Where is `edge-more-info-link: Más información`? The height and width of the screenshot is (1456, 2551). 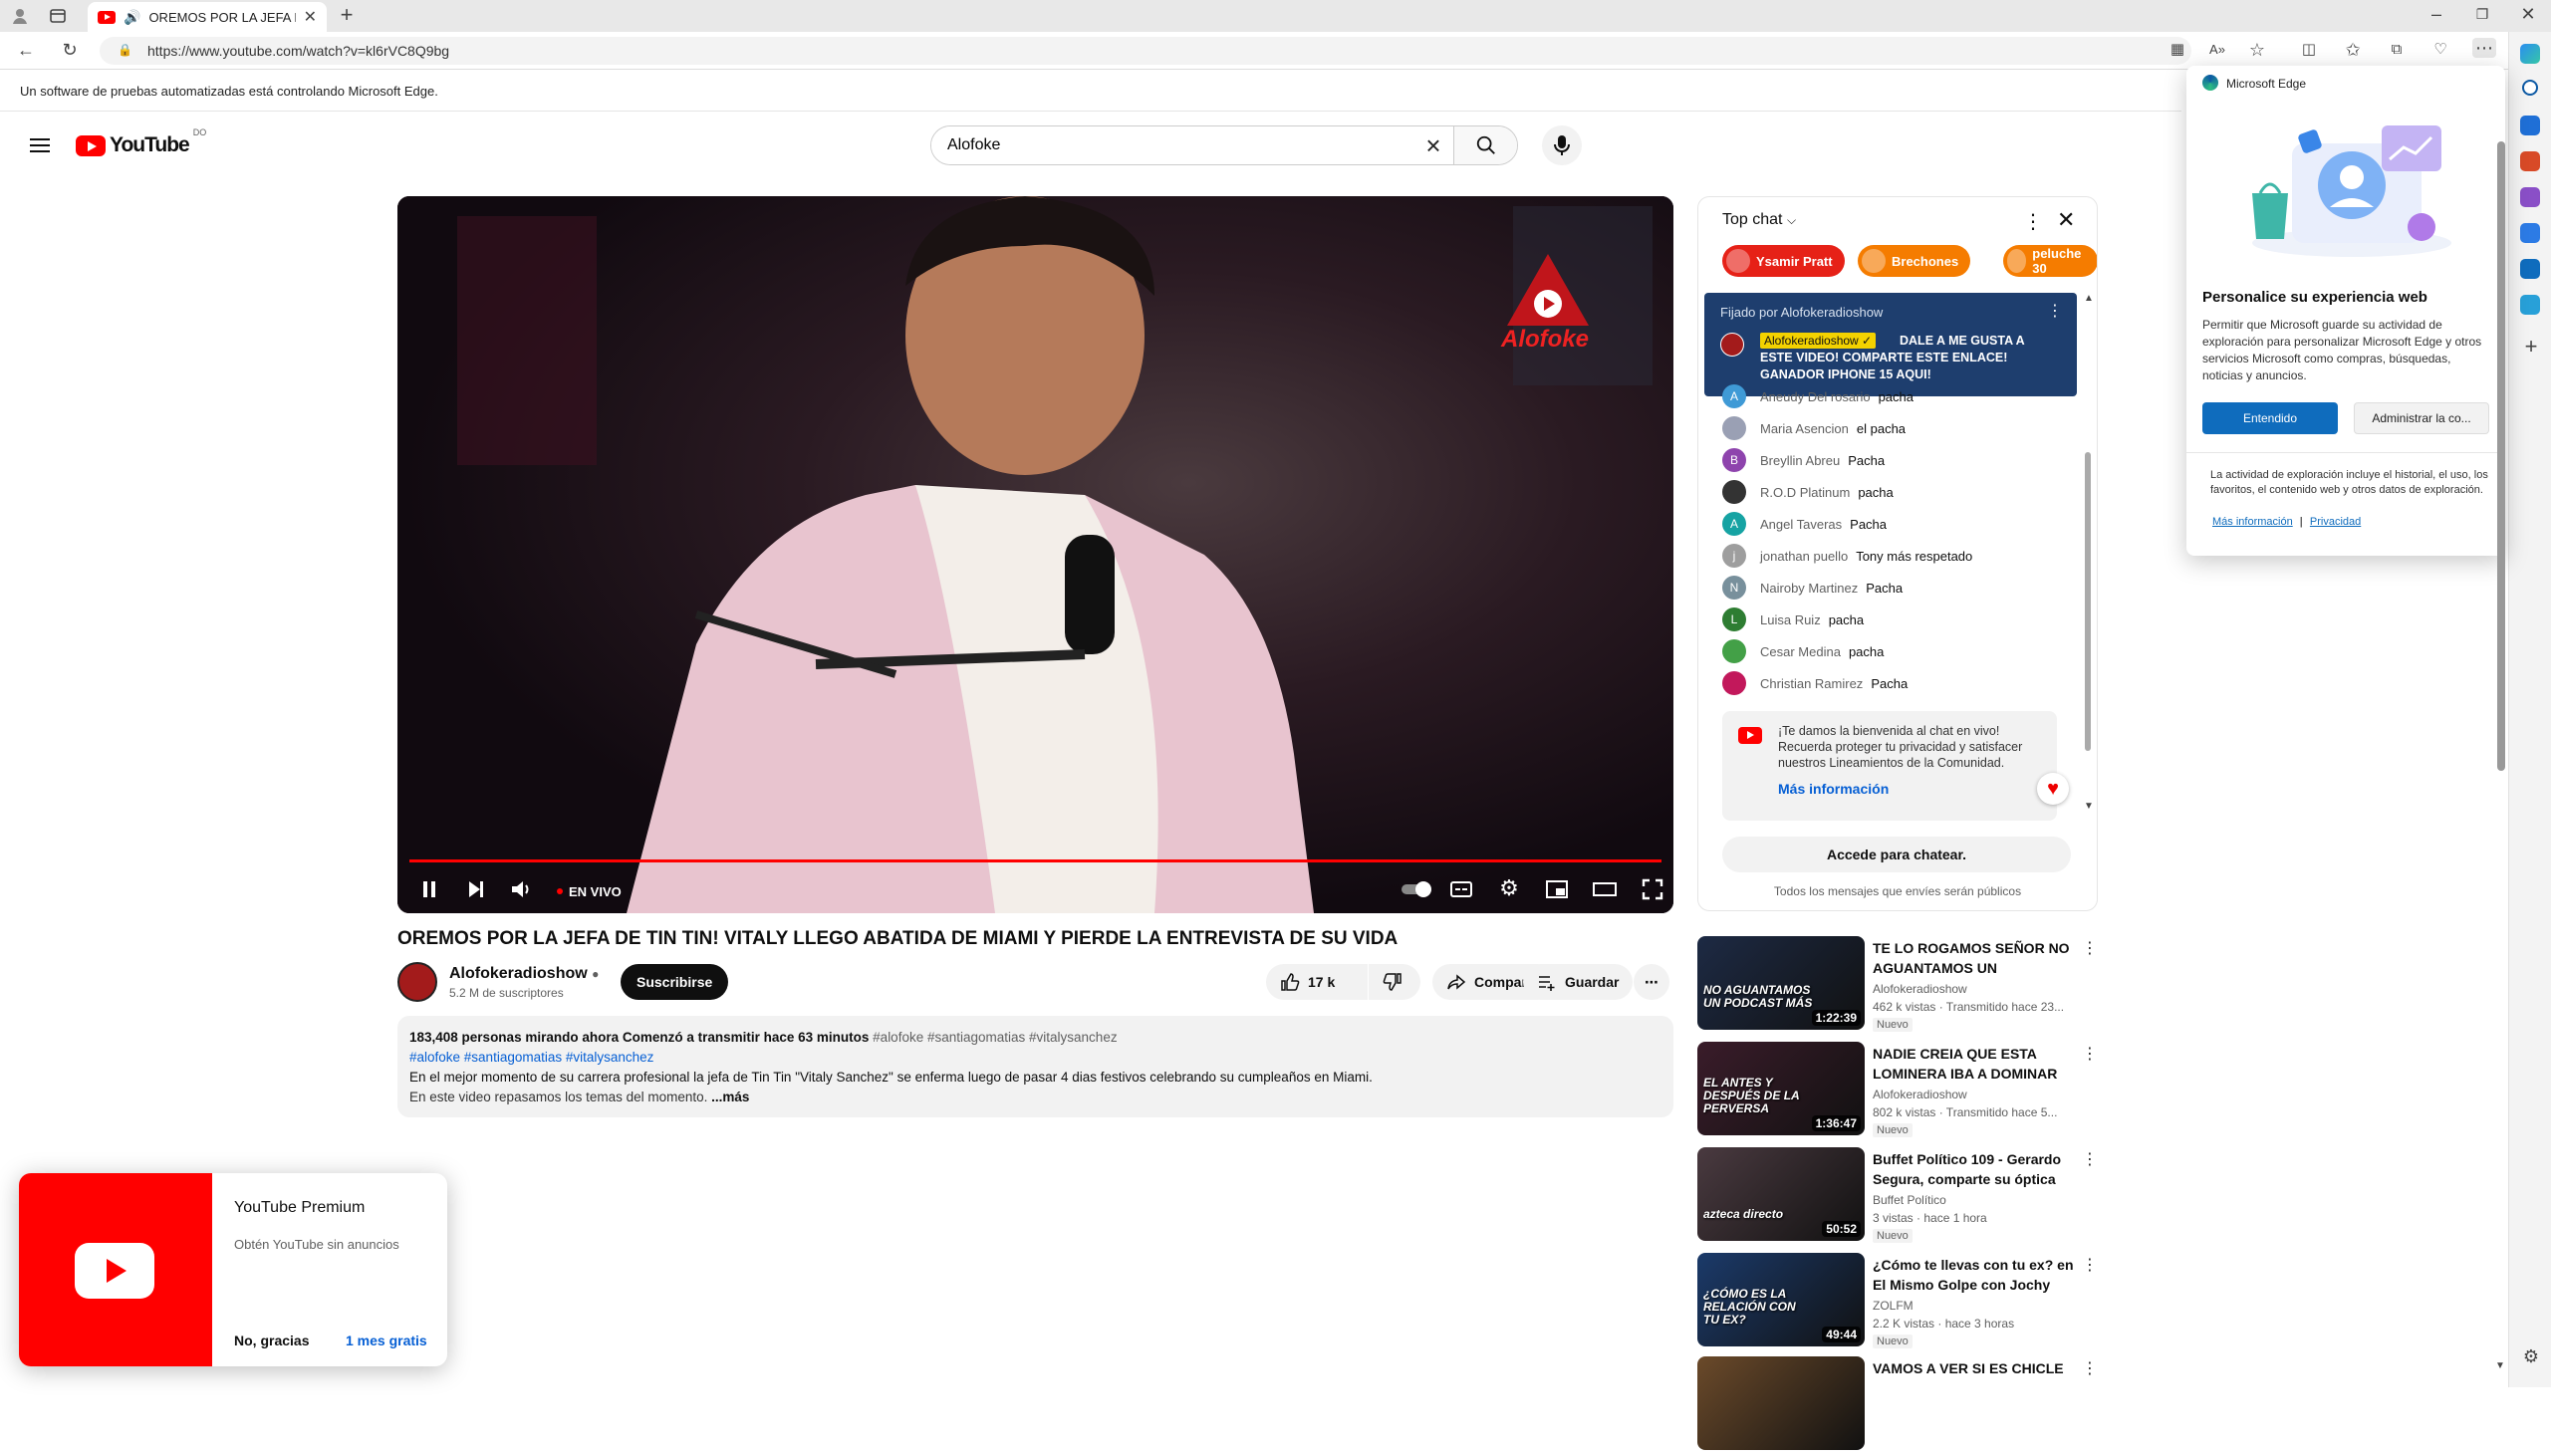 edge-more-info-link: Más información is located at coordinates (2253, 522).